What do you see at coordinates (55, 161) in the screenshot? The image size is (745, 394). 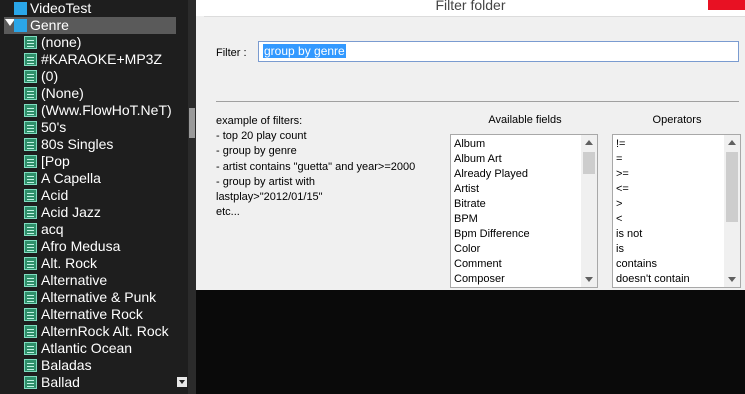 I see `tree-item-label: [Pop` at bounding box center [55, 161].